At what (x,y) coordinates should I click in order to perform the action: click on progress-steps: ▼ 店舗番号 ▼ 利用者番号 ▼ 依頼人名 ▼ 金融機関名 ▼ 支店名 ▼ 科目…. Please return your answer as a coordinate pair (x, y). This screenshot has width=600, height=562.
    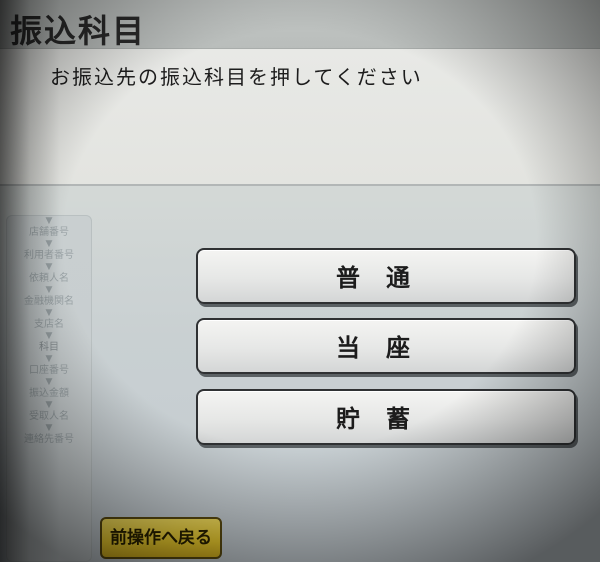
    Looking at the image, I should click on (49, 388).